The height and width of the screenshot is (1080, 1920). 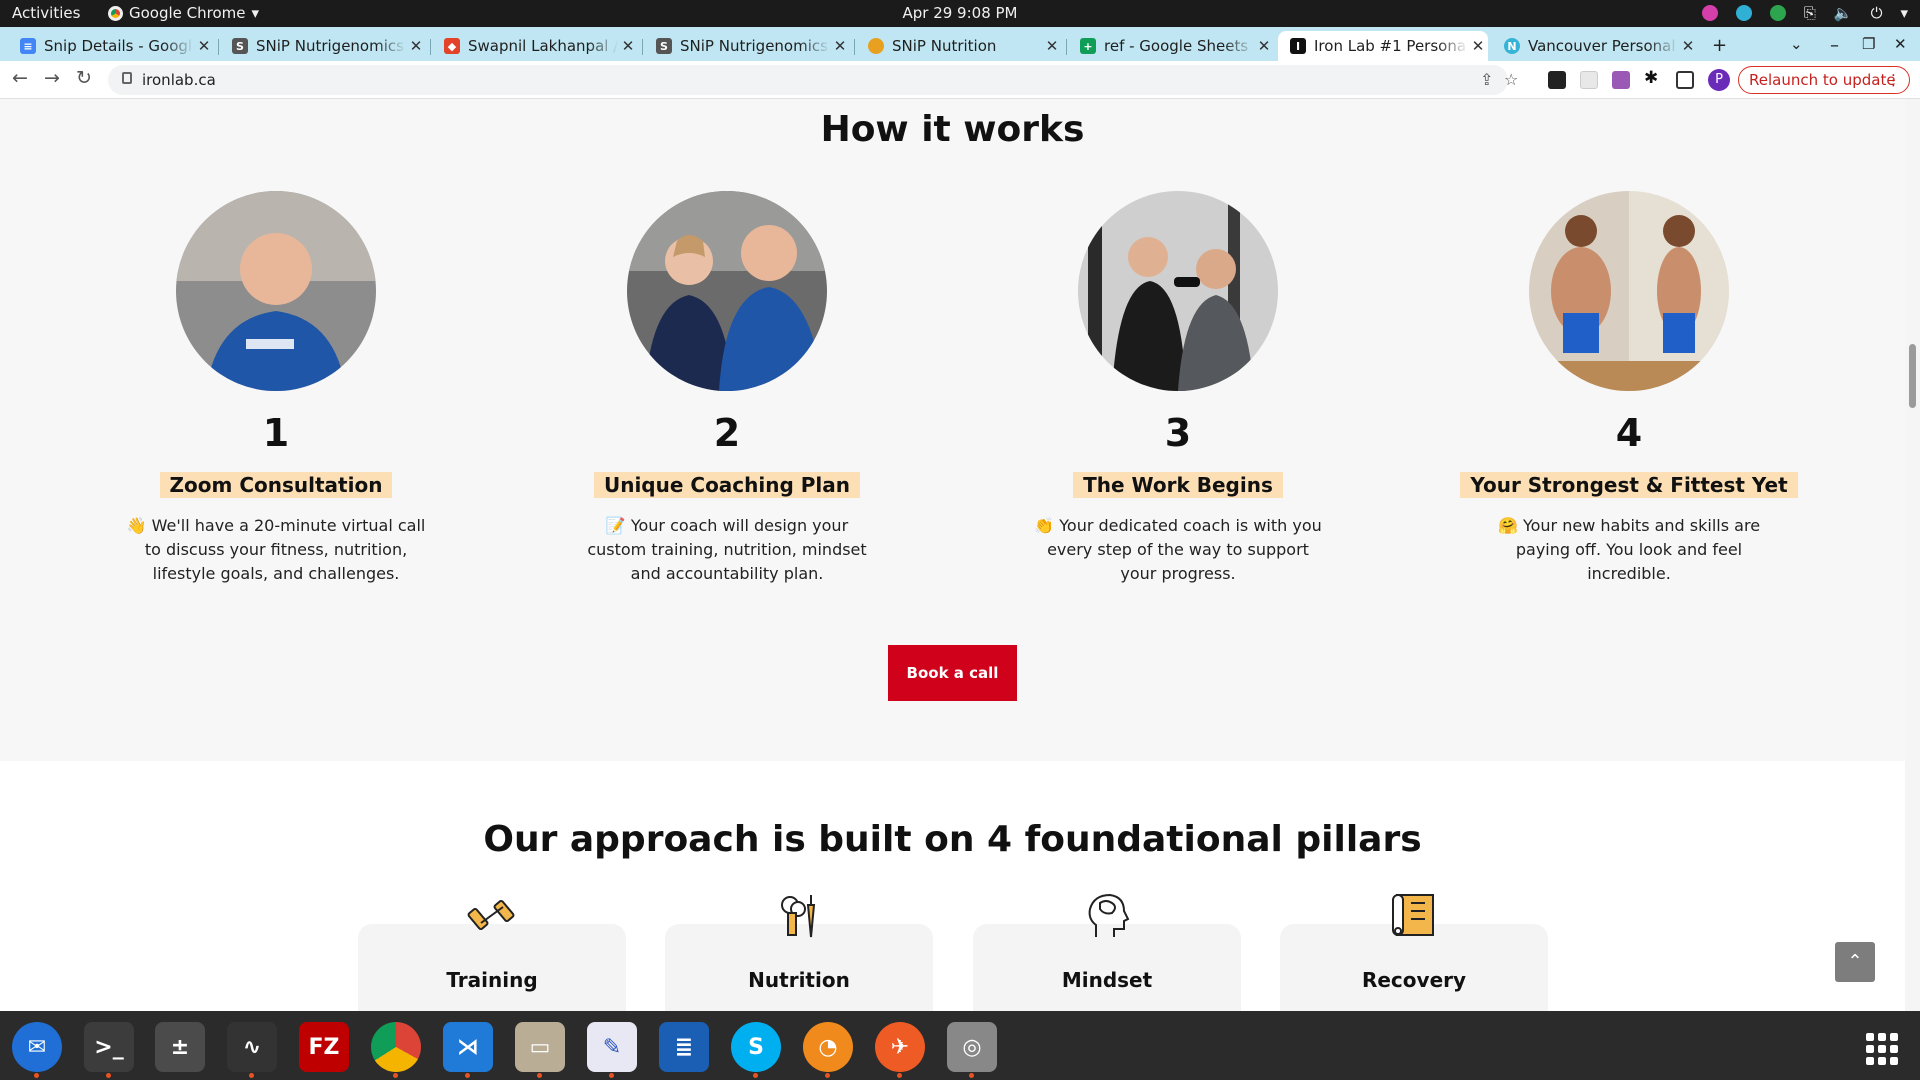 I want to click on vscode-icon: ⋊, so click(x=468, y=1047).